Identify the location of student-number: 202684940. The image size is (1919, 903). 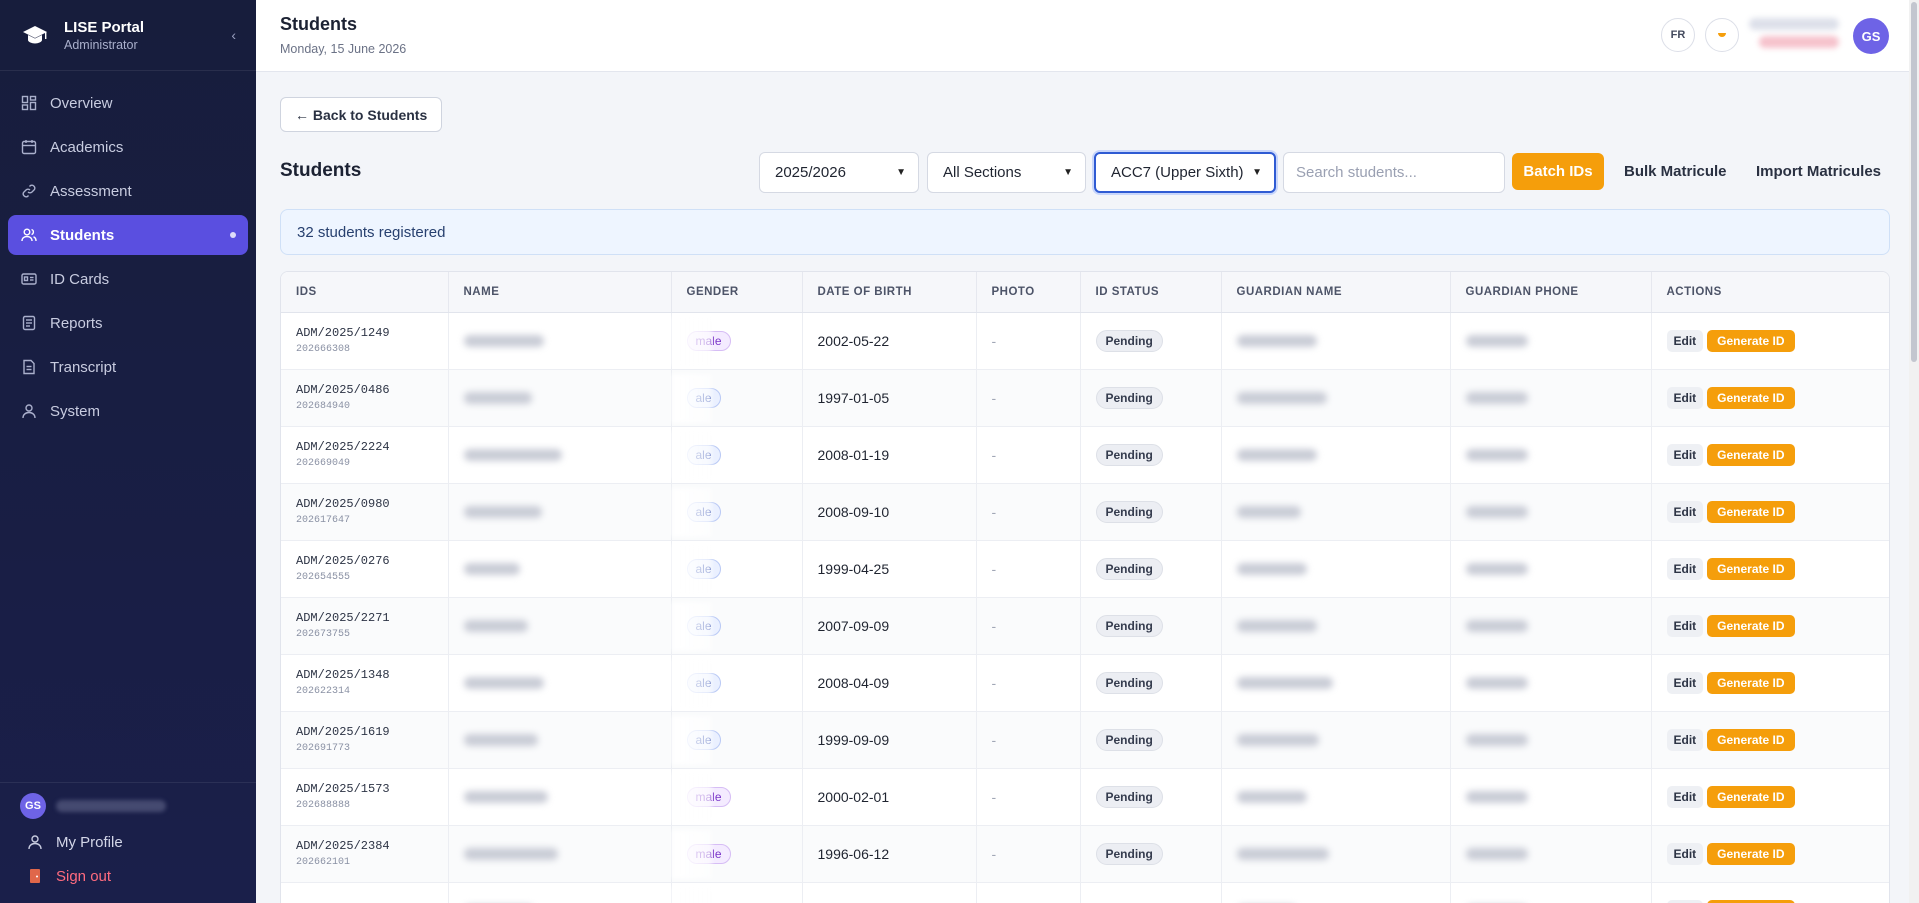
(323, 406).